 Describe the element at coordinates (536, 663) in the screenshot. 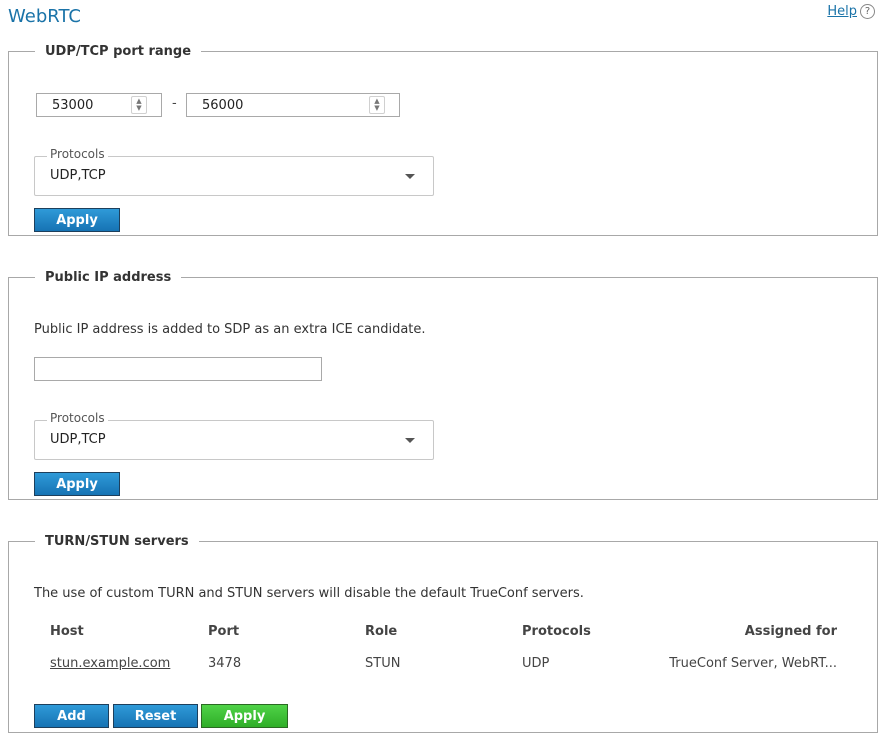

I see `row-protocols: UDP` at that location.